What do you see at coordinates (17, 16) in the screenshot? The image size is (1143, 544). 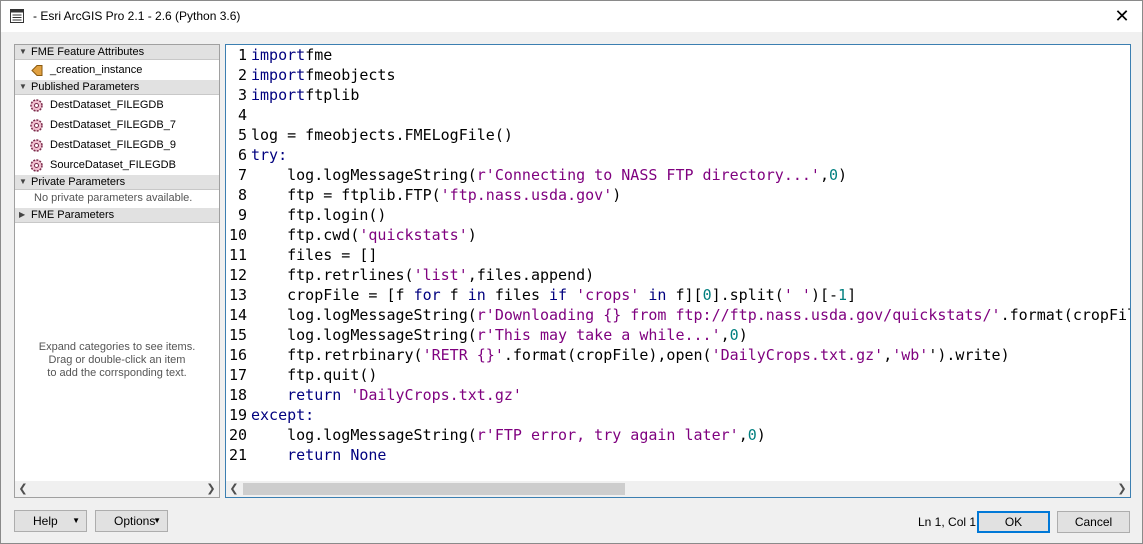 I see `window-menu-icon` at bounding box center [17, 16].